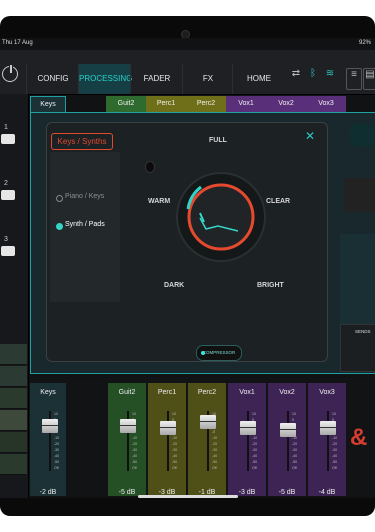  I want to click on tab-channel-vox1: Vox1, so click(246, 104).